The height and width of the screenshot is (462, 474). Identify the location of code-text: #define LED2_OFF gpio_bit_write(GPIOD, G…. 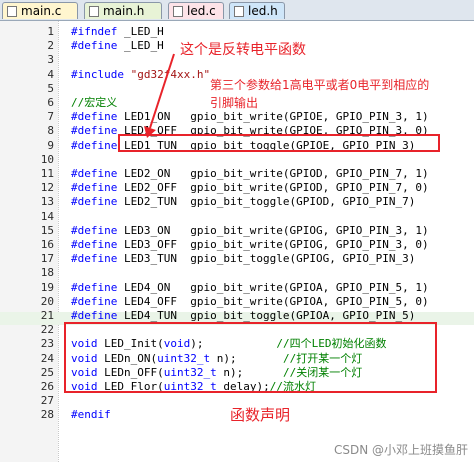
(250, 187).